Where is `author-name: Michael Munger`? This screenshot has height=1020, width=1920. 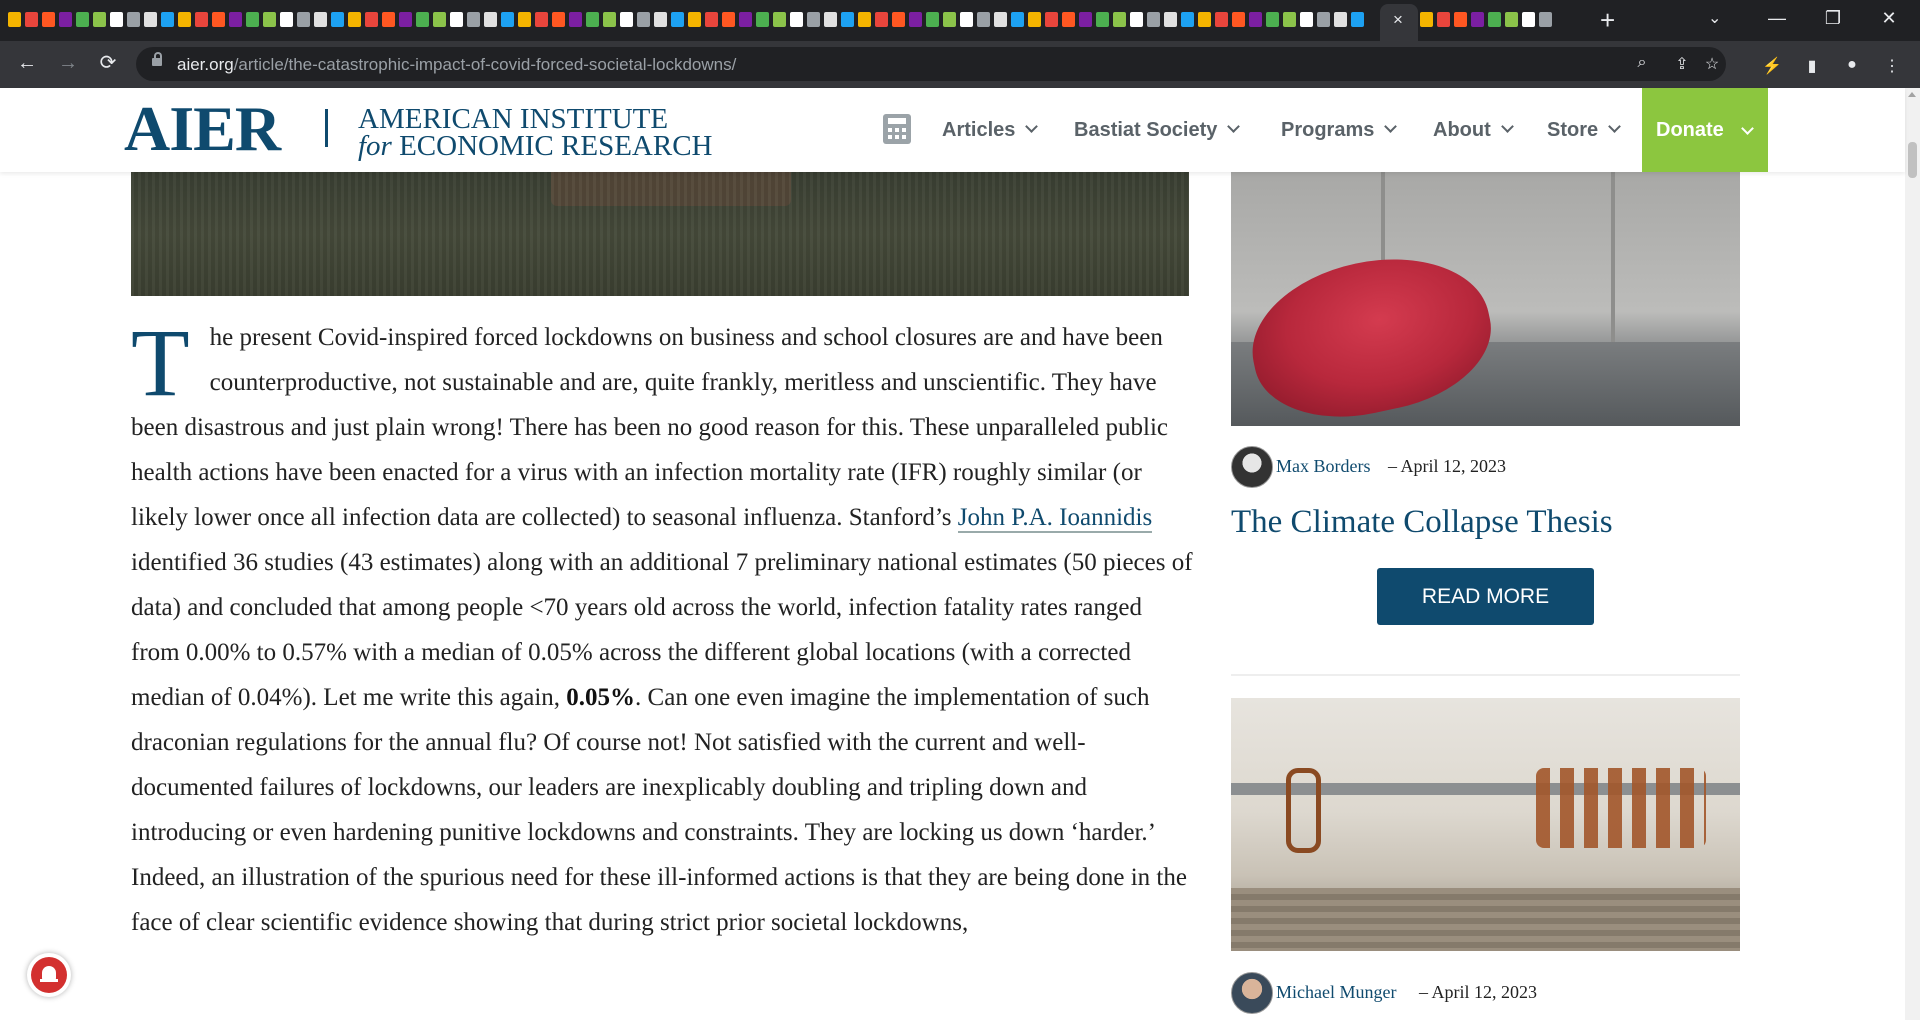
author-name: Michael Munger is located at coordinates (1336, 992).